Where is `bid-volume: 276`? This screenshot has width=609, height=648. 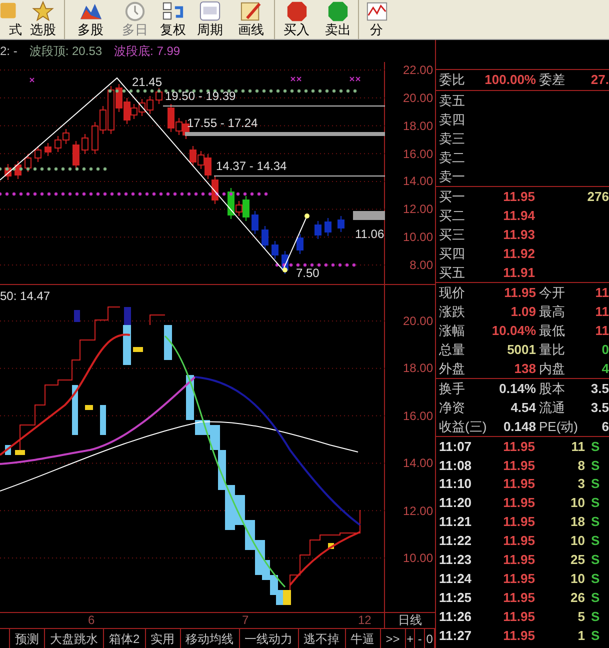
bid-volume: 276 is located at coordinates (597, 197).